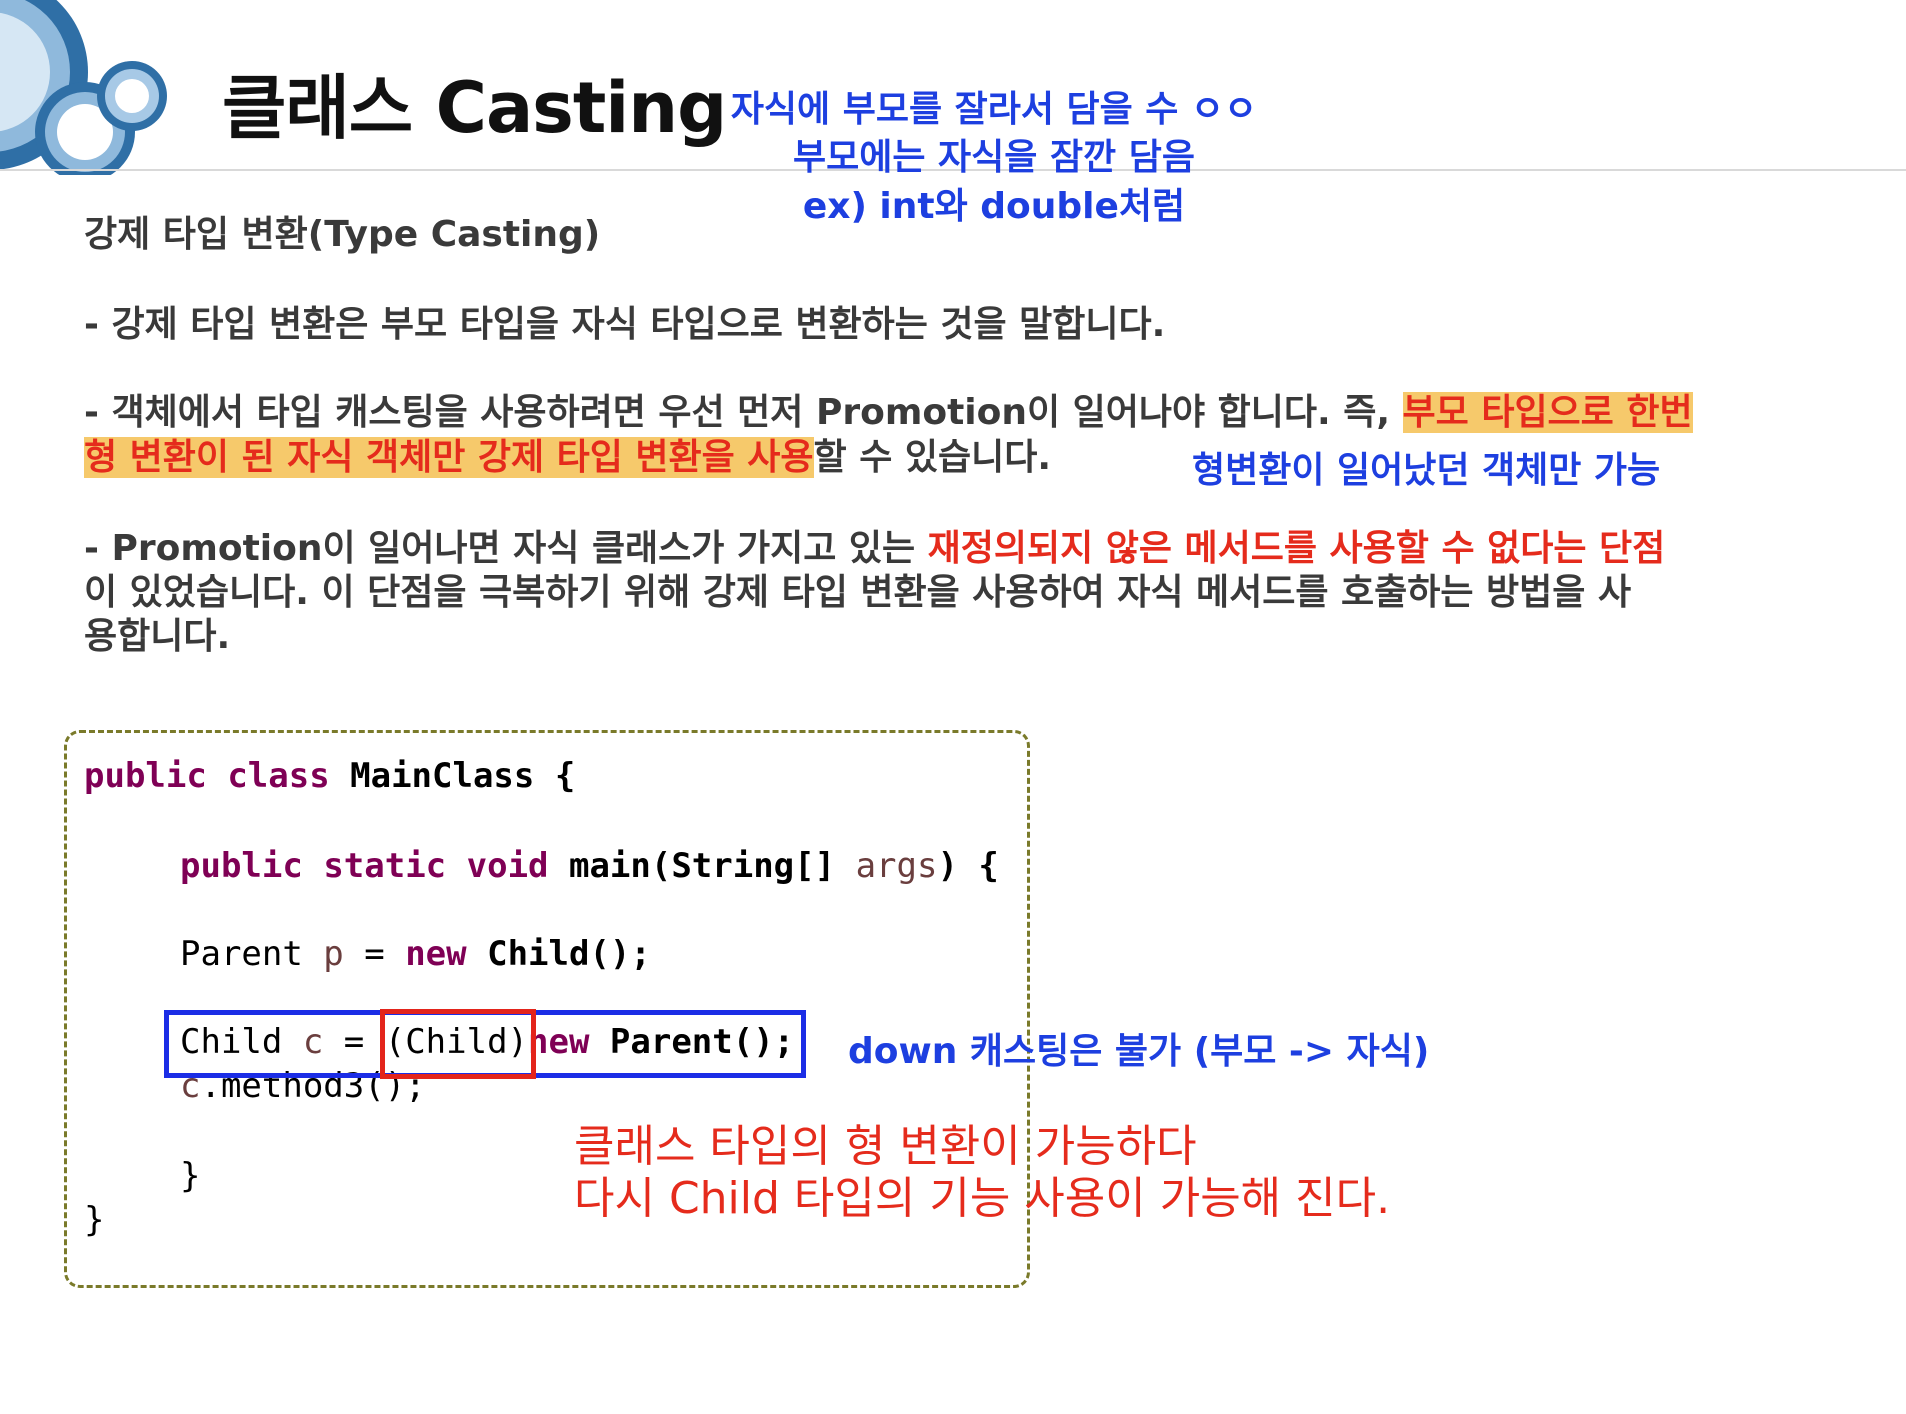  Describe the element at coordinates (333, 954) in the screenshot. I see `var-p: p` at that location.